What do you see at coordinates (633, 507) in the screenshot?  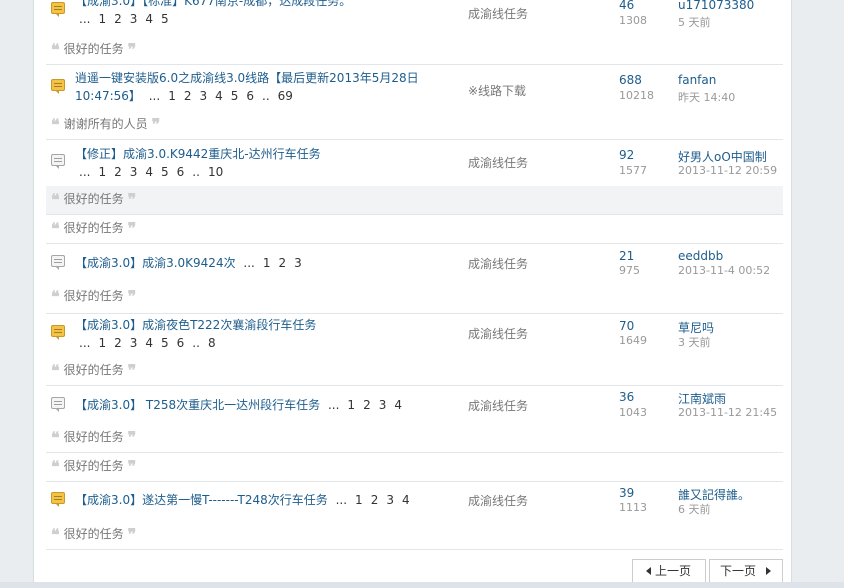 I see `view-count: 1113` at bounding box center [633, 507].